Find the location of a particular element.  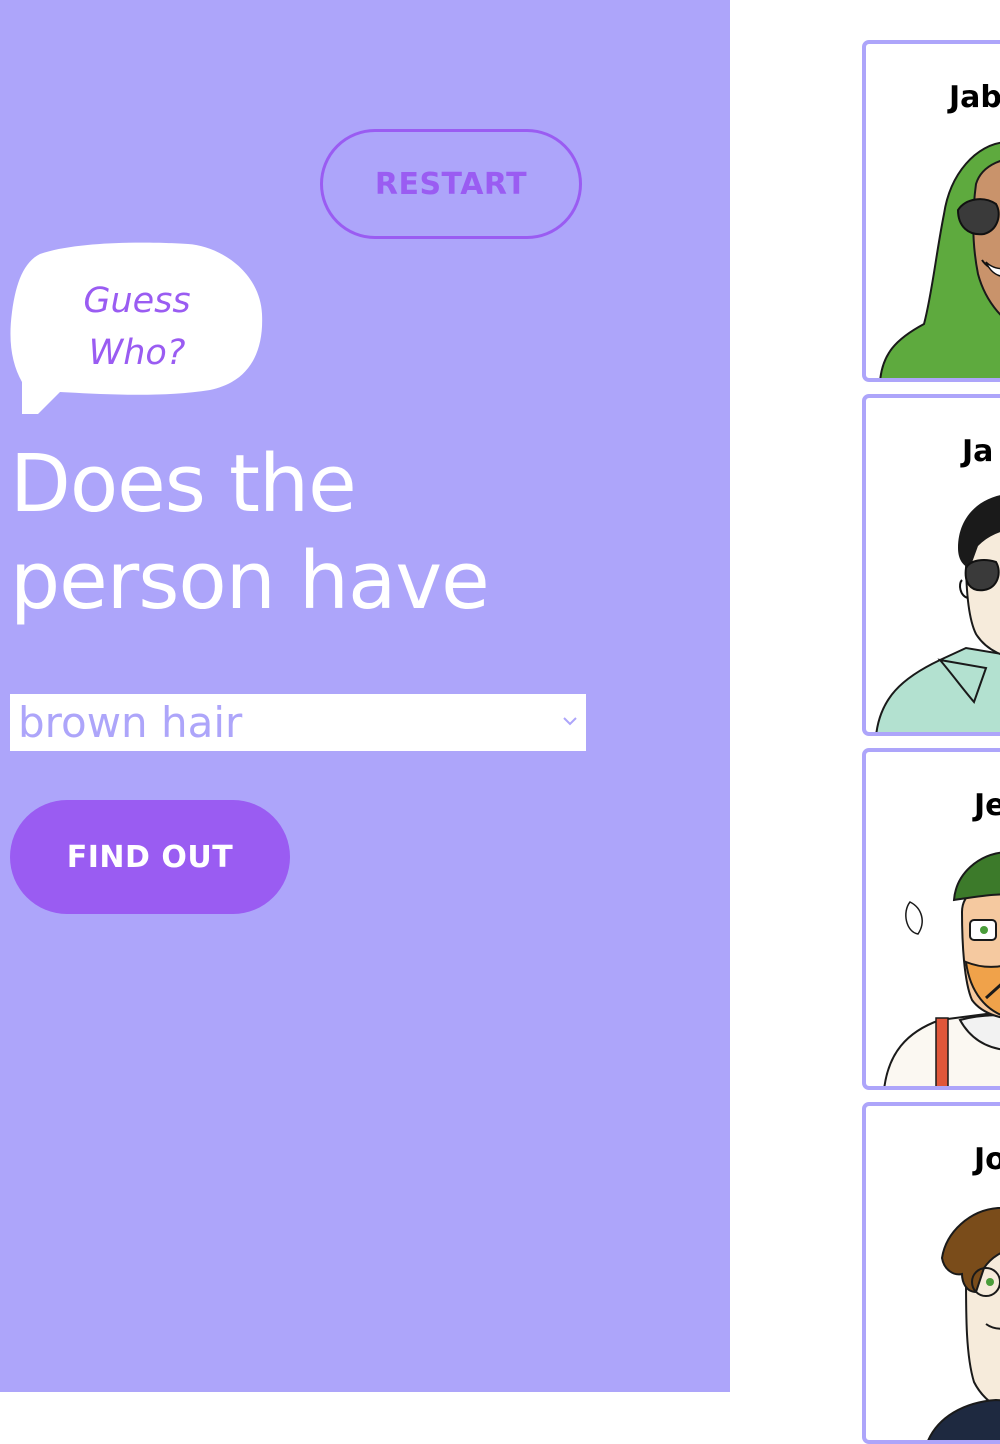

character-name: Ja is located at coordinates (978, 451).